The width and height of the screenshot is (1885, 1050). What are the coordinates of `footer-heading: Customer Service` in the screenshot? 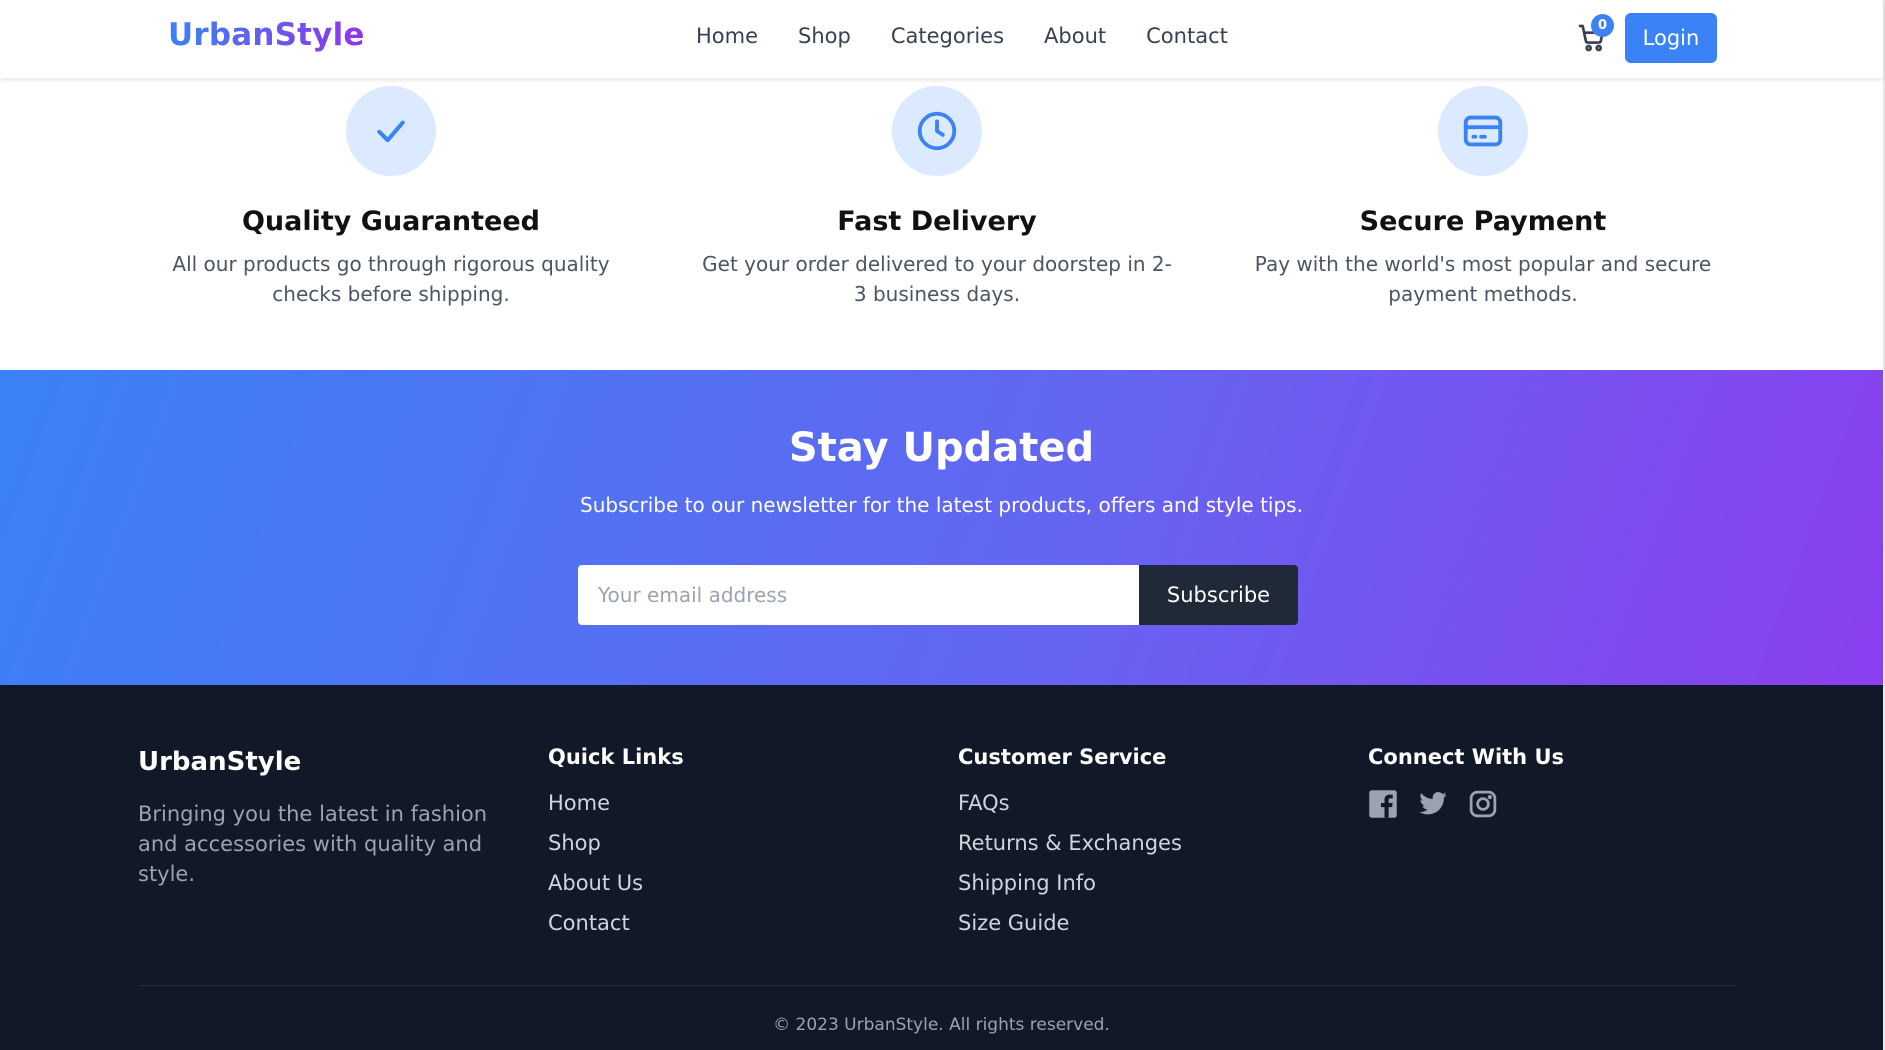 It's located at (1062, 757).